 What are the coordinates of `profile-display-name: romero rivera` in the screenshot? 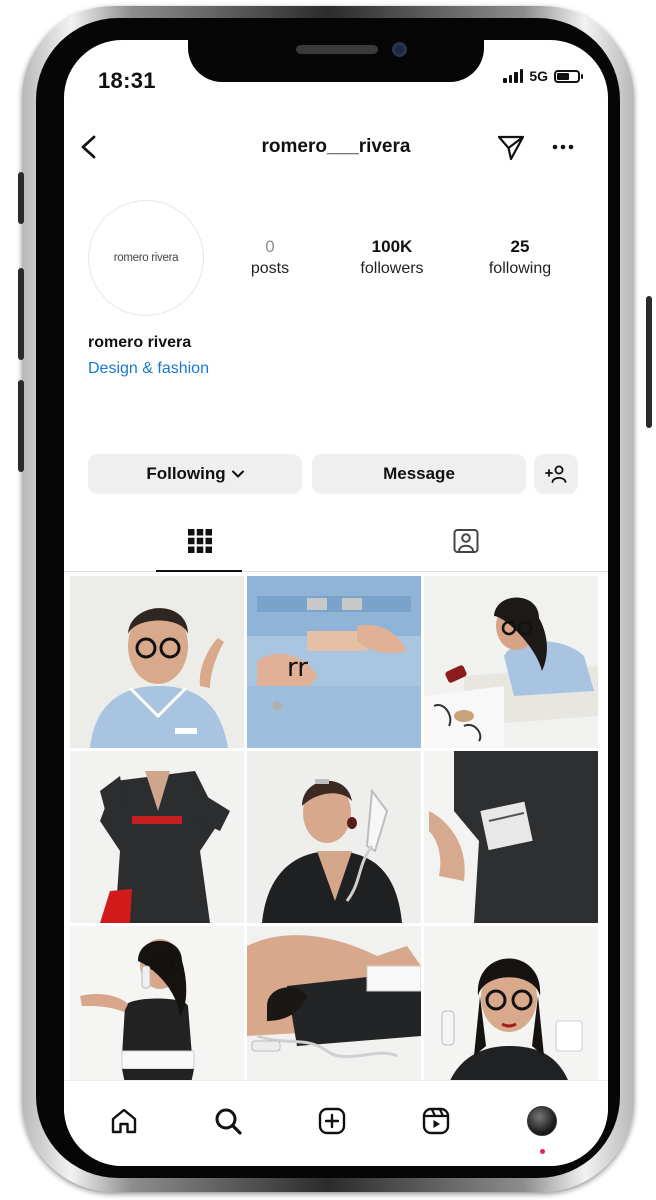 It's located at (140, 342).